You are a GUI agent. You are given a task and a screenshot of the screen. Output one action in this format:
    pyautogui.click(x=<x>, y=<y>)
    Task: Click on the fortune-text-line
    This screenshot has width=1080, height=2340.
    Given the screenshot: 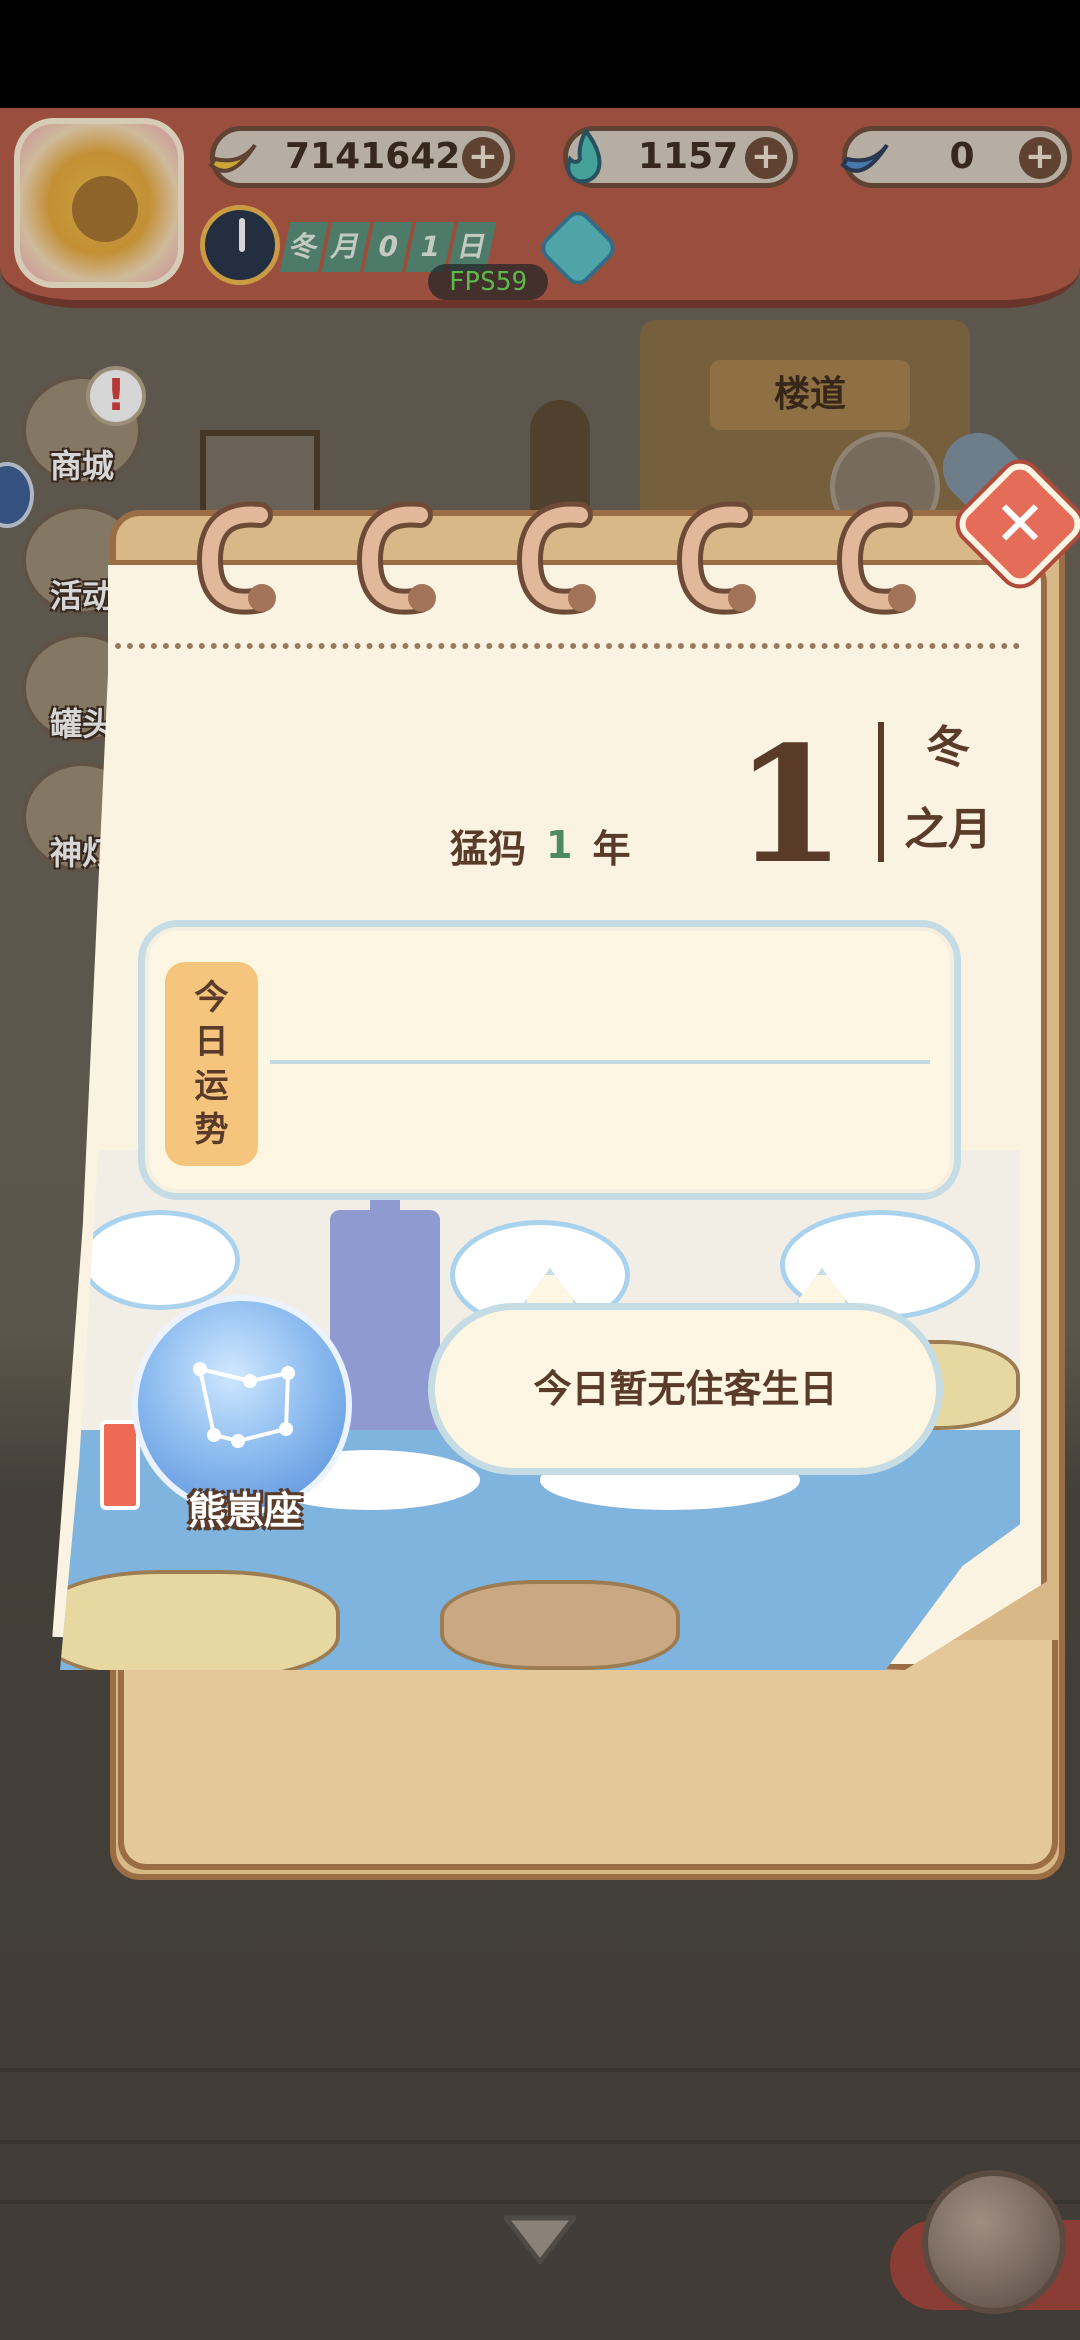 What is the action you would take?
    pyautogui.click(x=600, y=1062)
    